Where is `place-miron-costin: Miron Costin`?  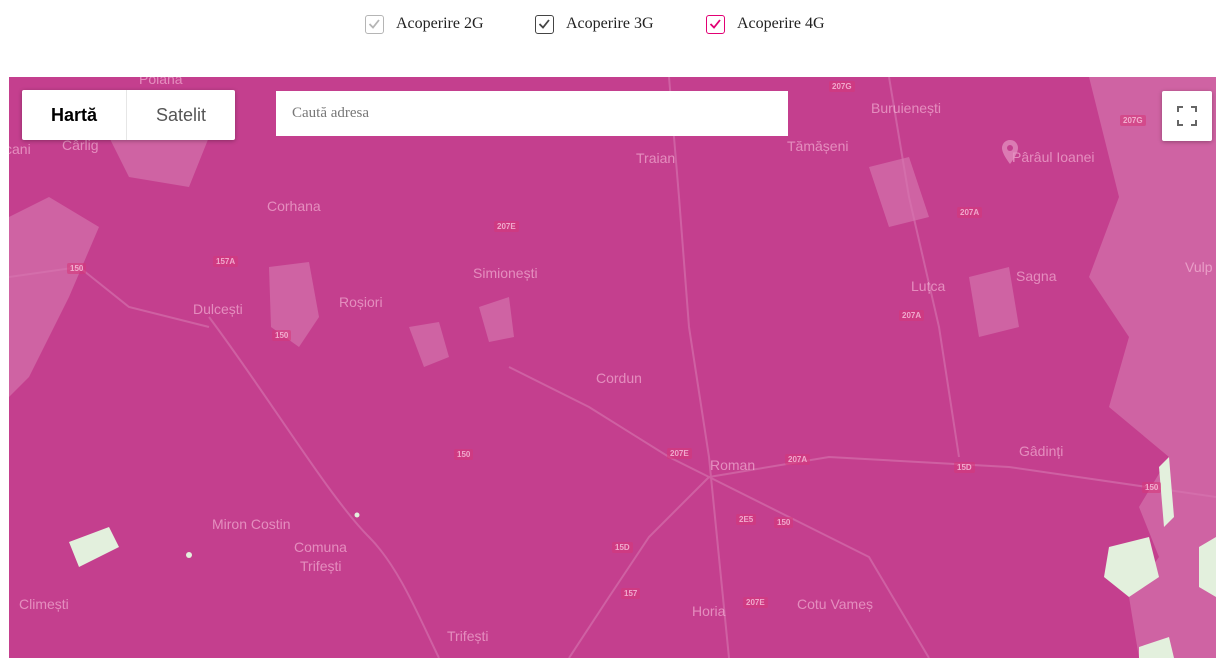
place-miron-costin: Miron Costin is located at coordinates (251, 524).